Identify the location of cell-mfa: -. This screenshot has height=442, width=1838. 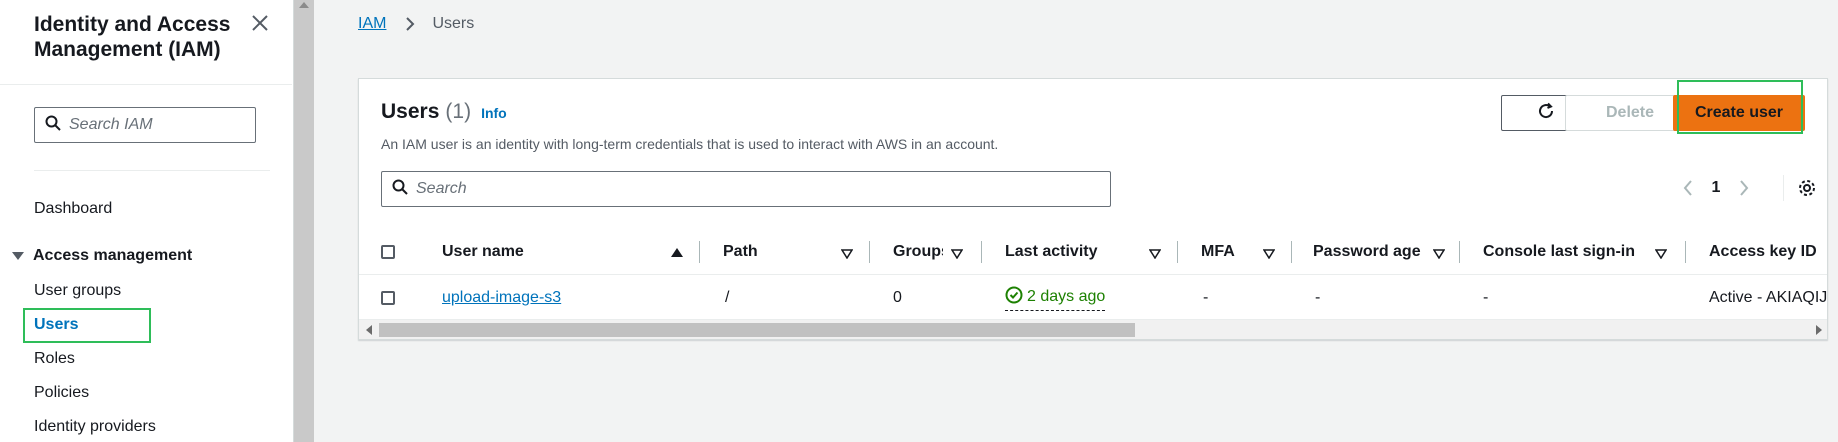
(1206, 297).